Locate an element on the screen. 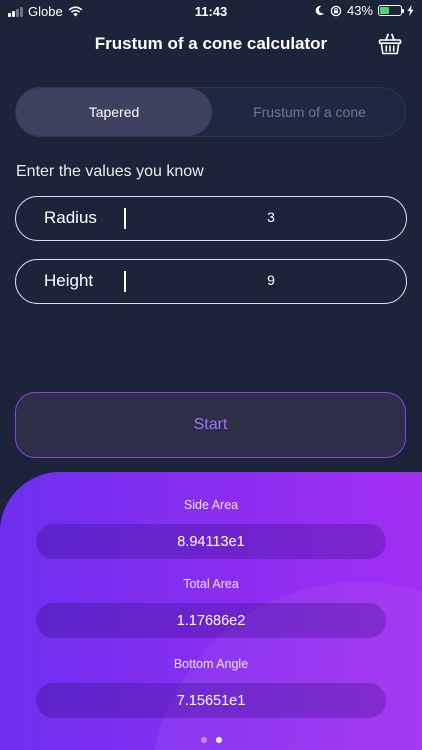  tab-tapered: Tapered is located at coordinates (114, 112).